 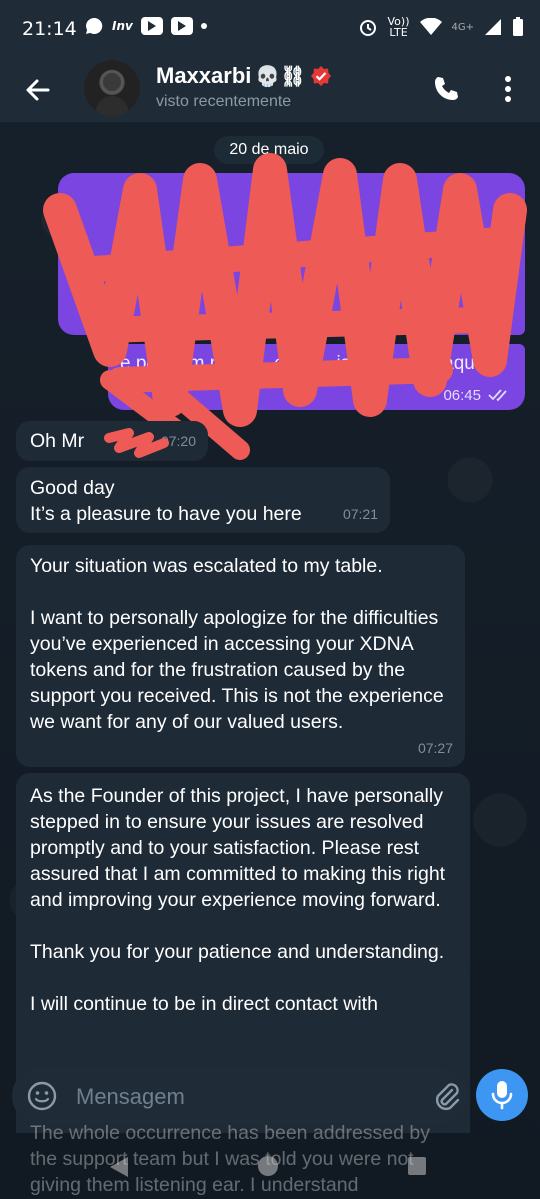 What do you see at coordinates (435, 748) in the screenshot?
I see `message-time: 07:27` at bounding box center [435, 748].